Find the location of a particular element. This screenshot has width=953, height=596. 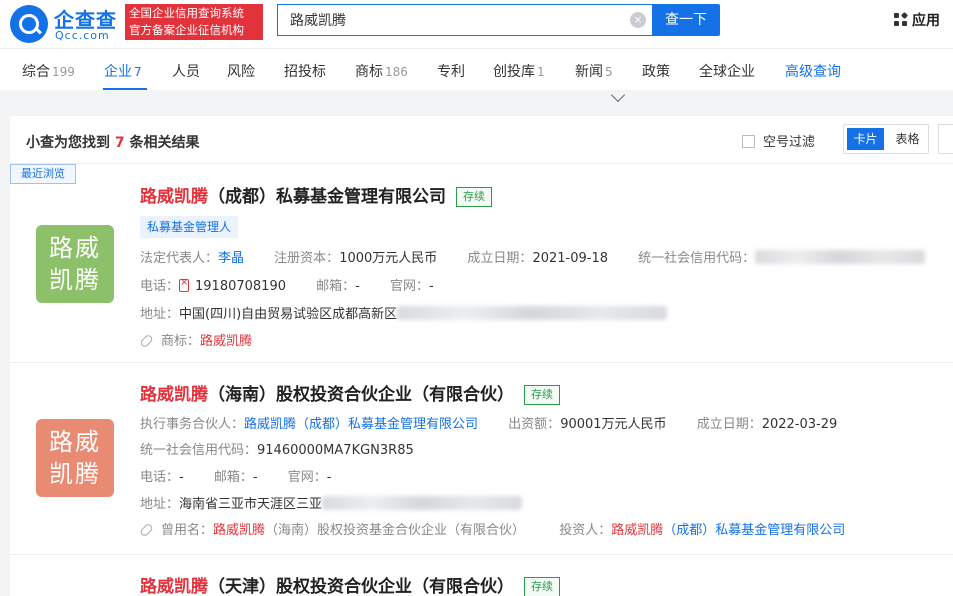

phone-icon is located at coordinates (184, 284).